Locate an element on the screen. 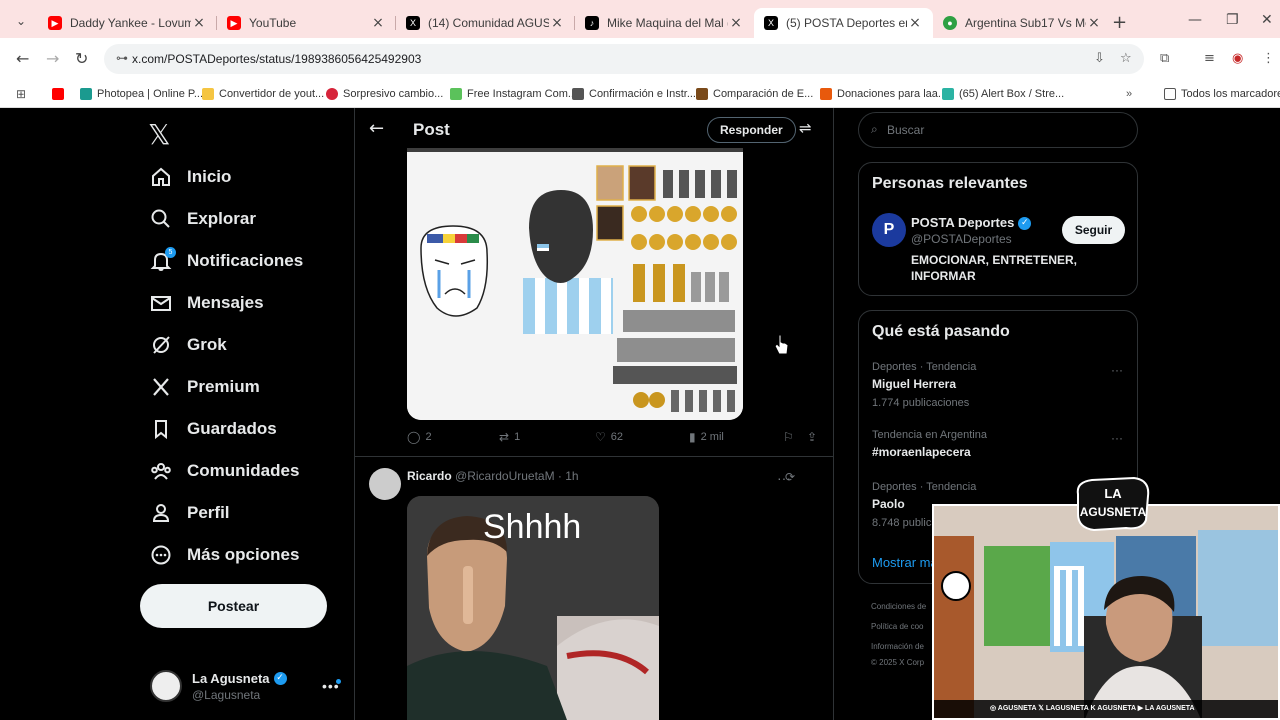 The width and height of the screenshot is (1280, 720). share-action: ⇪ is located at coordinates (814, 437).